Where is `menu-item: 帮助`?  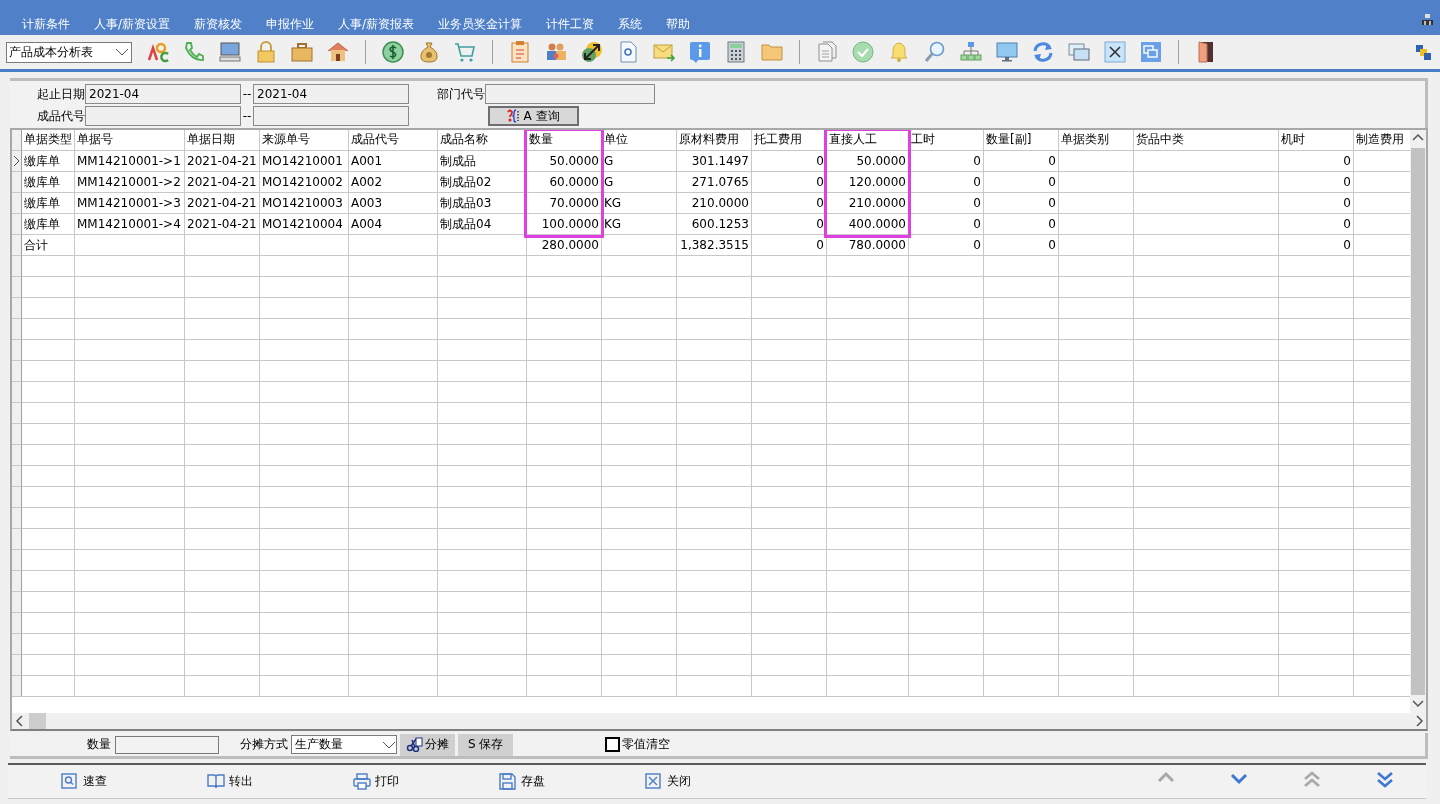
menu-item: 帮助 is located at coordinates (678, 25).